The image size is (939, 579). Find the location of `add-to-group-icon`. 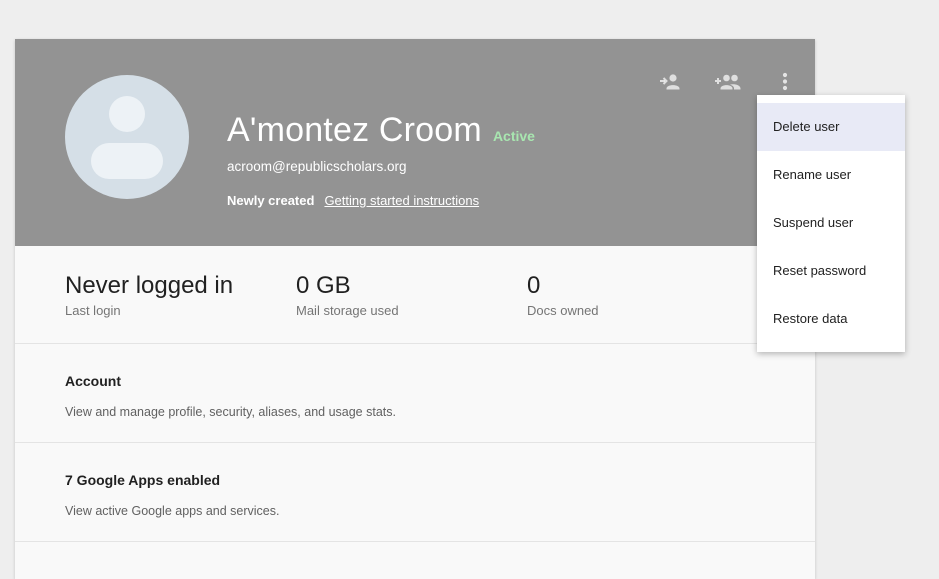

add-to-group-icon is located at coordinates (728, 84).